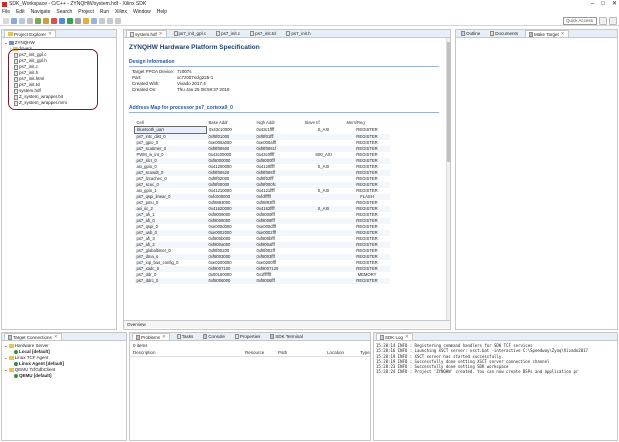 Image resolution: width=619 pixels, height=442 pixels. I want to click on menu-window: Window, so click(142, 12).